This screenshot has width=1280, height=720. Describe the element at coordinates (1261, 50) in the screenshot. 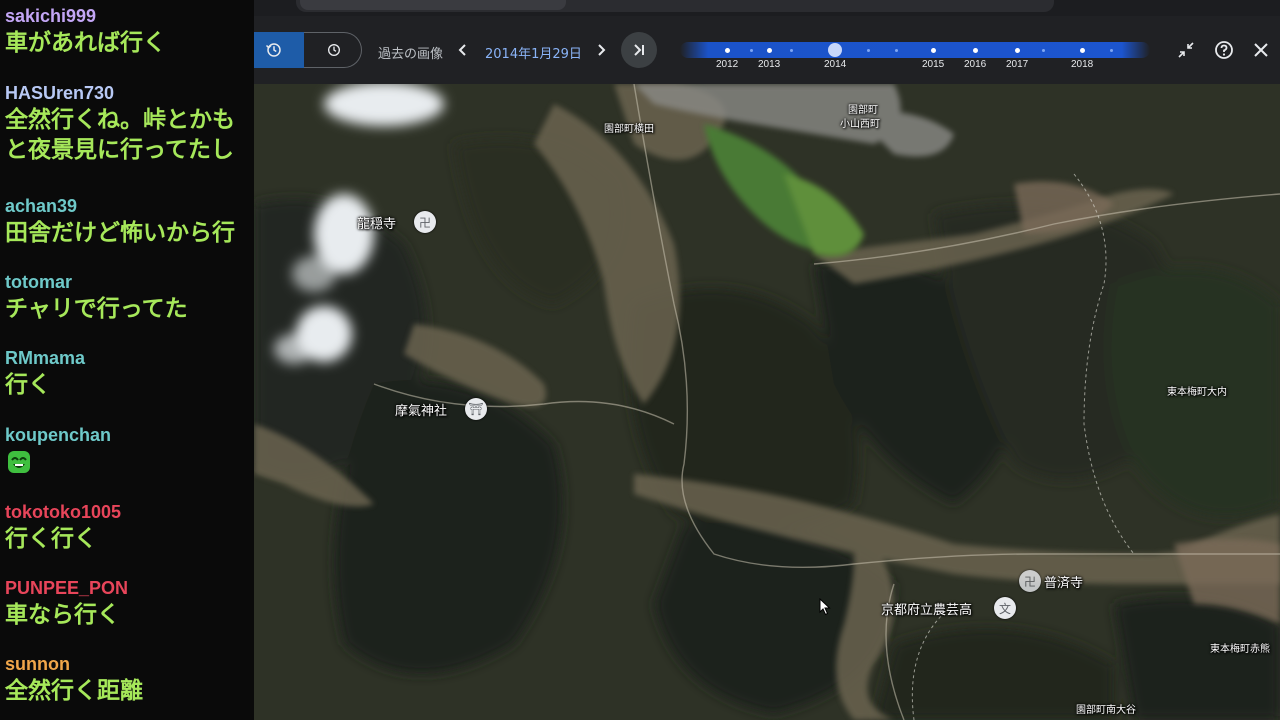

I see `close-icon` at that location.